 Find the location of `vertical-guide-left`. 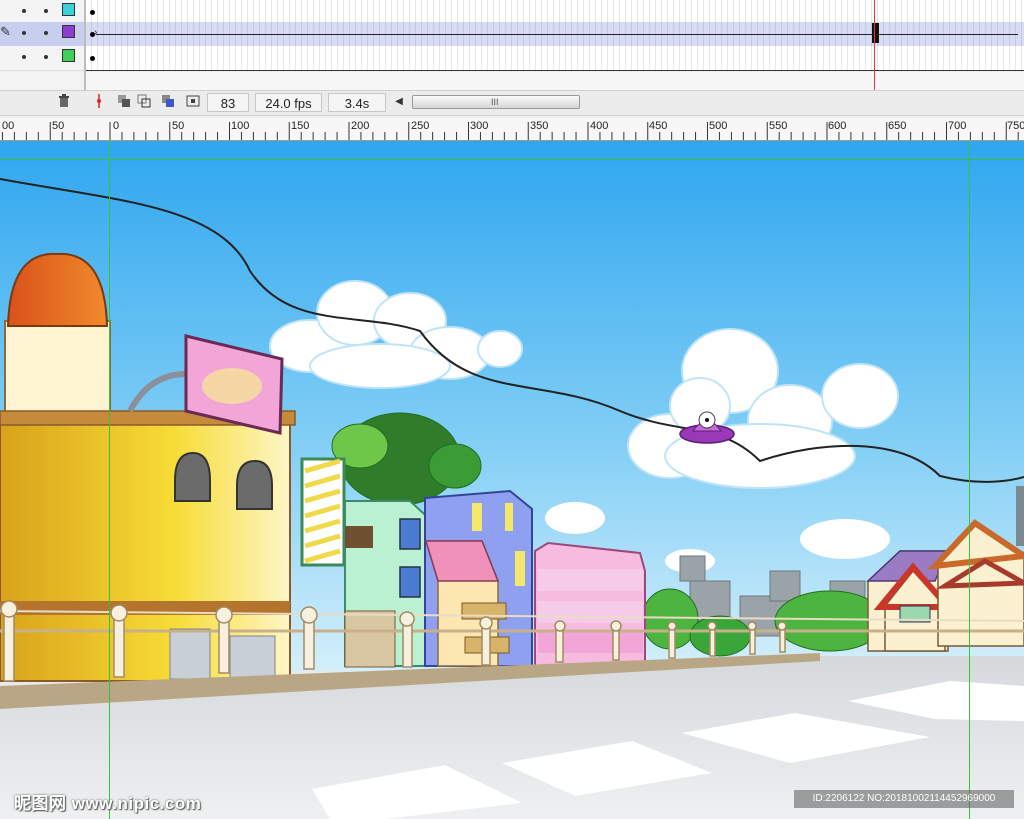

vertical-guide-left is located at coordinates (109, 480).